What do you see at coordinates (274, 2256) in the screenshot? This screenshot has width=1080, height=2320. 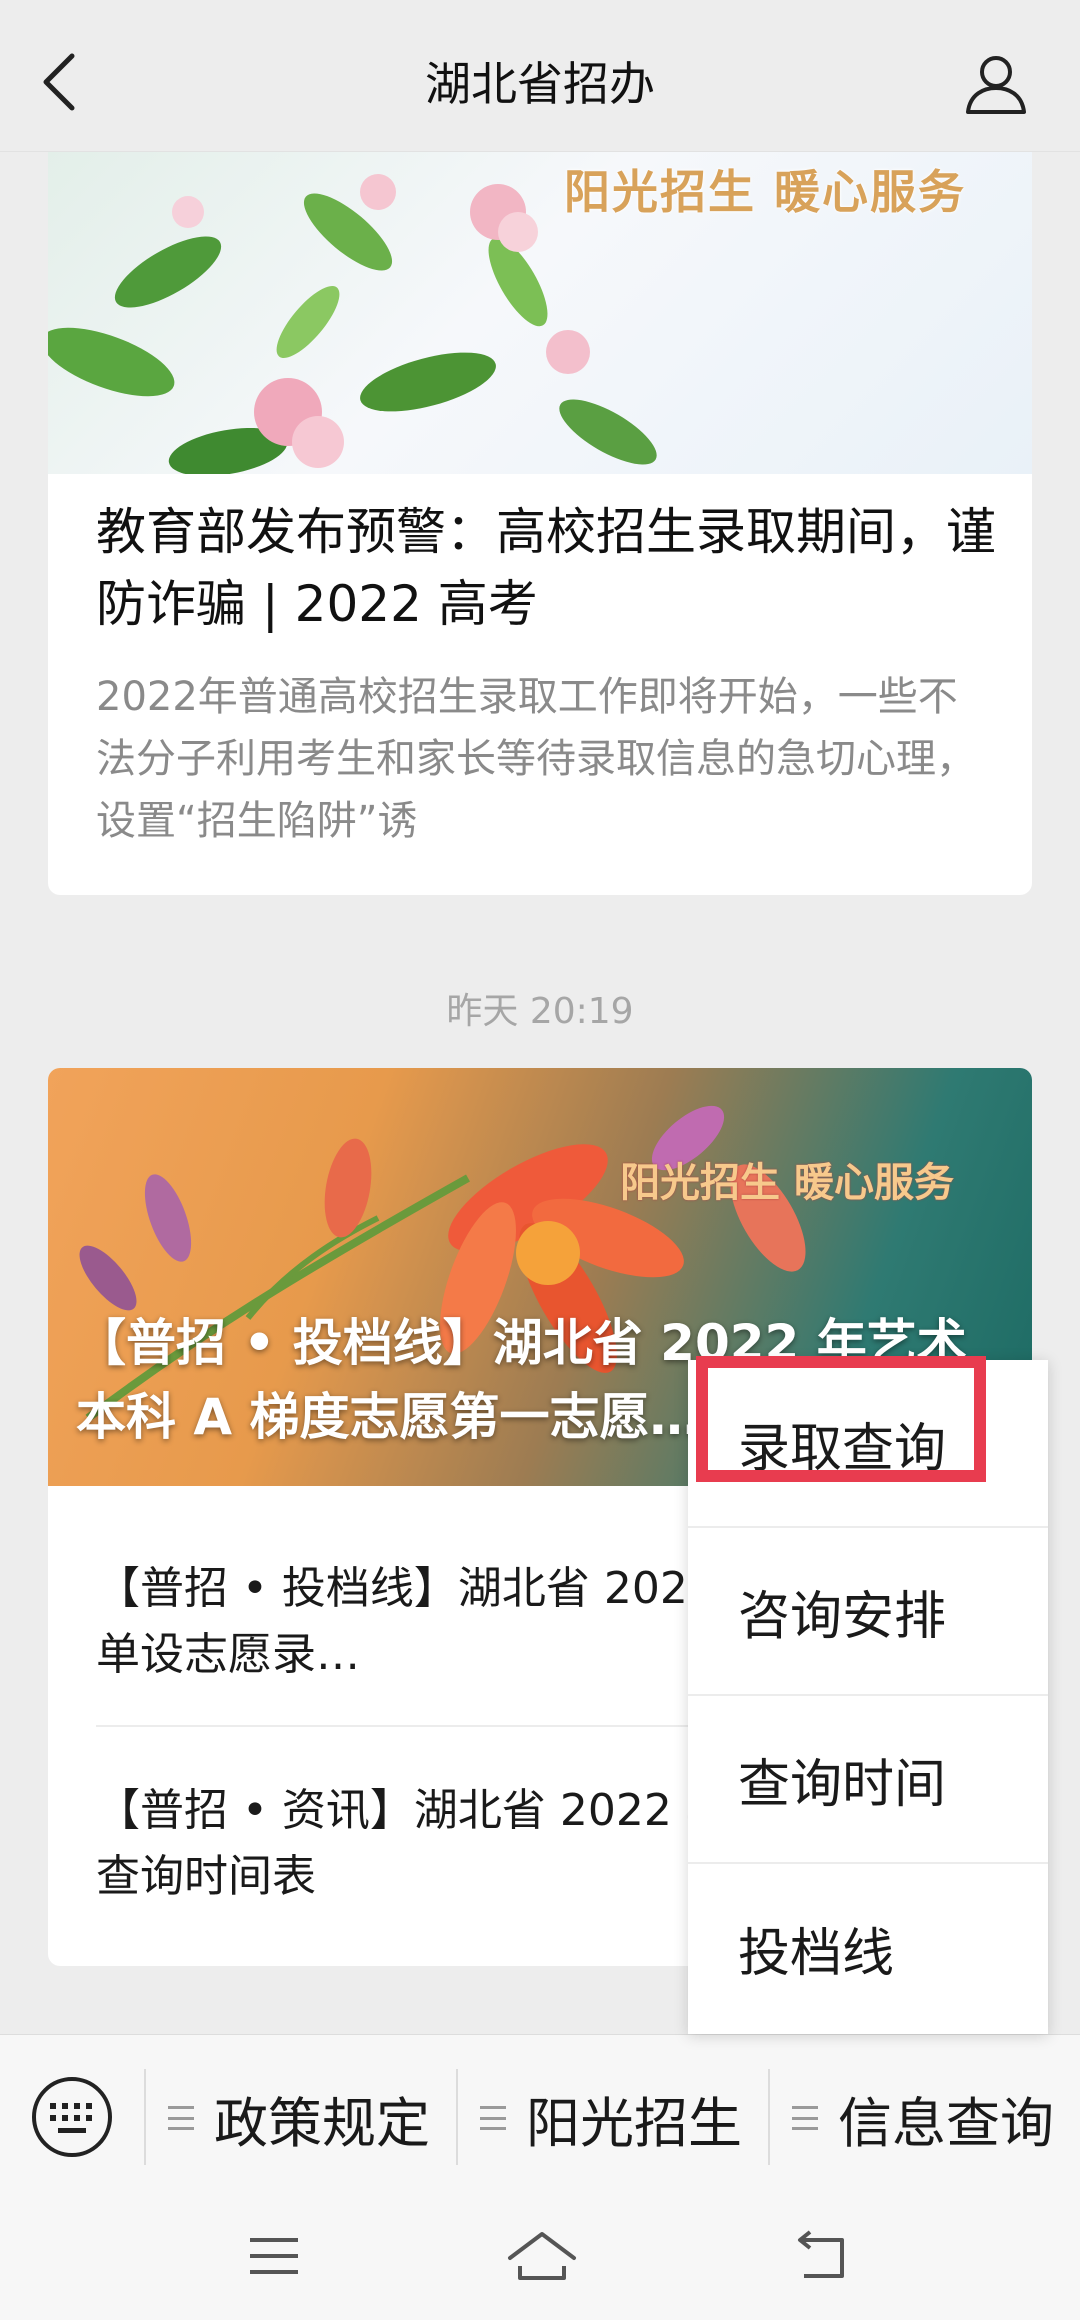 I see `menu-icon` at bounding box center [274, 2256].